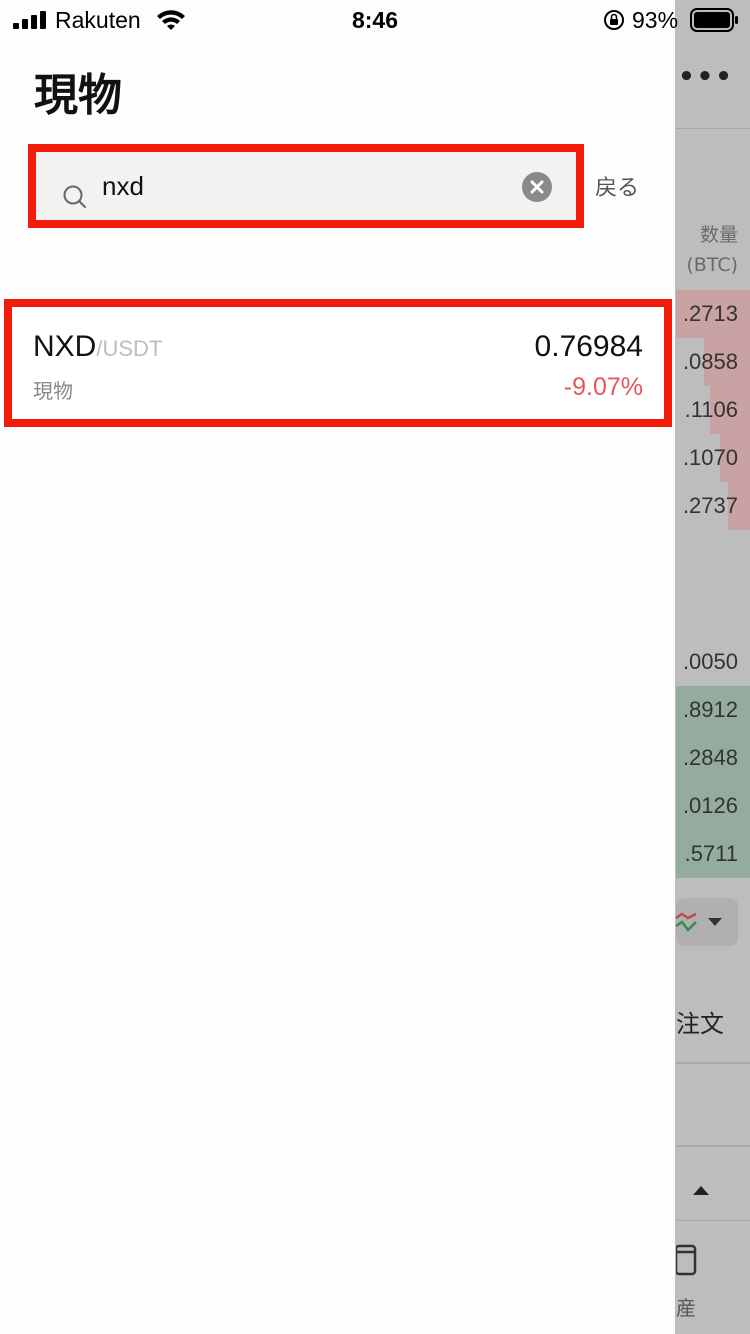 The width and height of the screenshot is (750, 1334). What do you see at coordinates (686, 922) in the screenshot?
I see `depth-chart-icon` at bounding box center [686, 922].